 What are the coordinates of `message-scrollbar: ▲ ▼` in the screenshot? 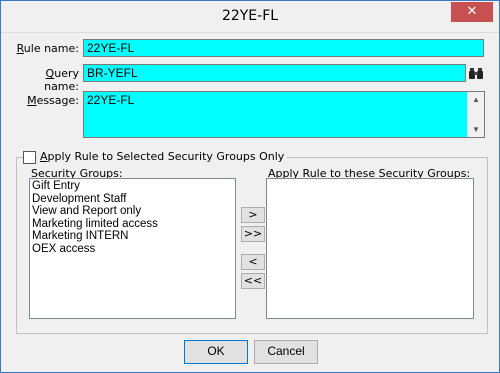 It's located at (475, 114).